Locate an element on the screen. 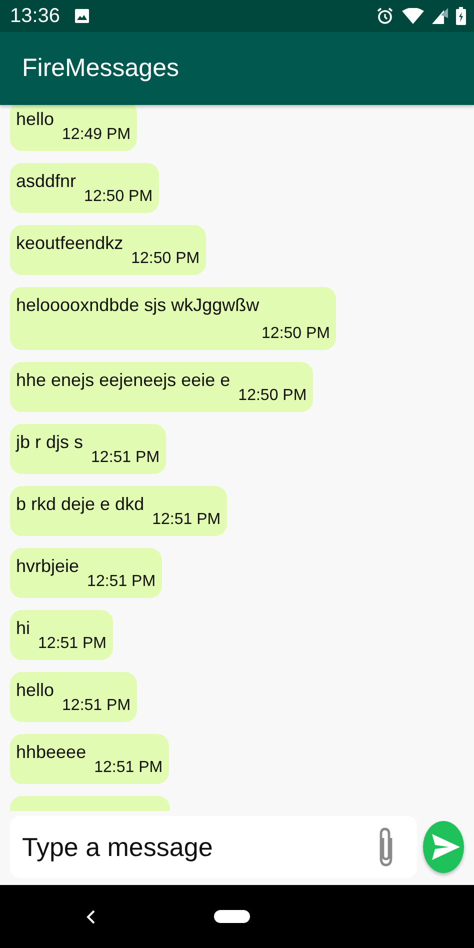  home-button is located at coordinates (232, 916).